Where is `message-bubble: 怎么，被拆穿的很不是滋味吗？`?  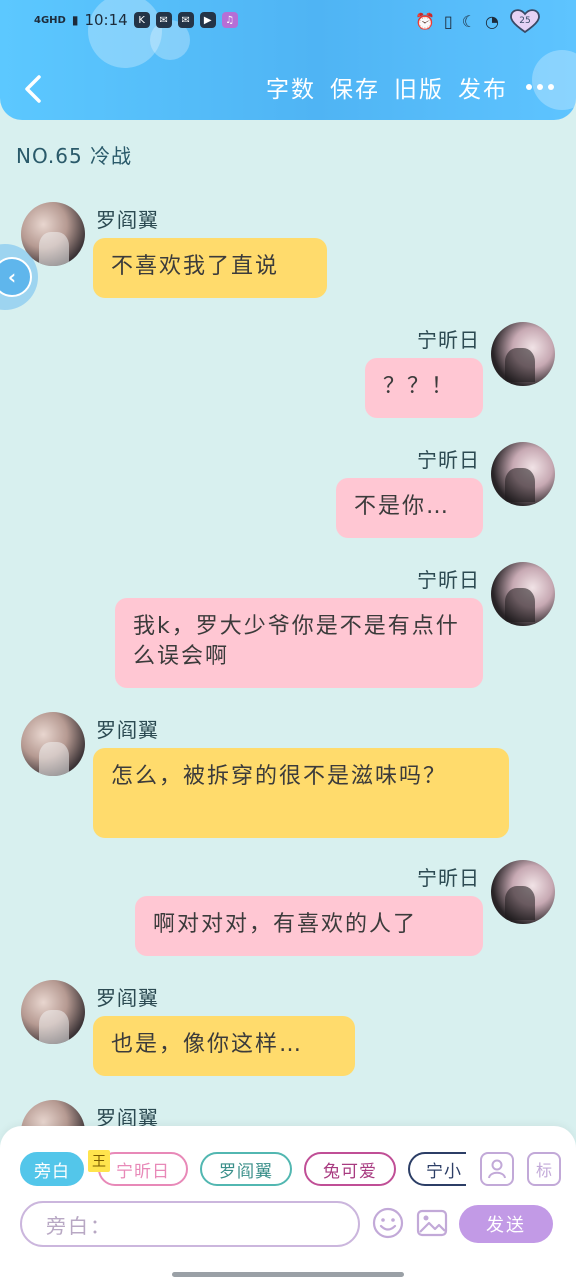
message-bubble: 怎么，被拆穿的很不是滋味吗？ is located at coordinates (301, 793).